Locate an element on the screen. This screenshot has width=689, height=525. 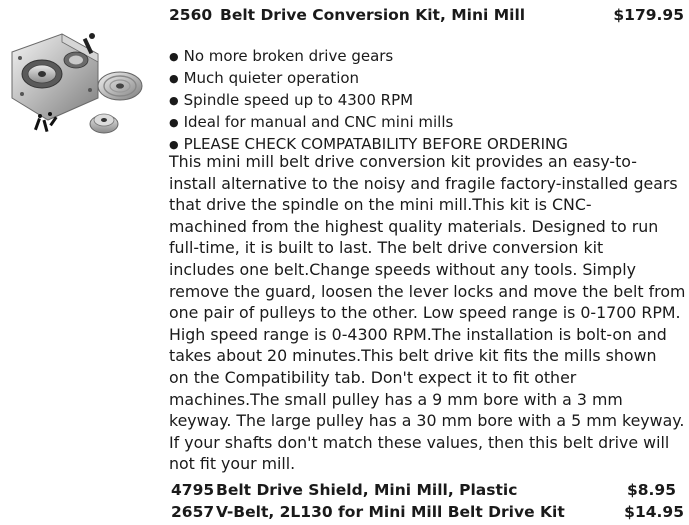
product-name: Belt Drive Conversion Kit, Mini Mill is located at coordinates (373, 15).